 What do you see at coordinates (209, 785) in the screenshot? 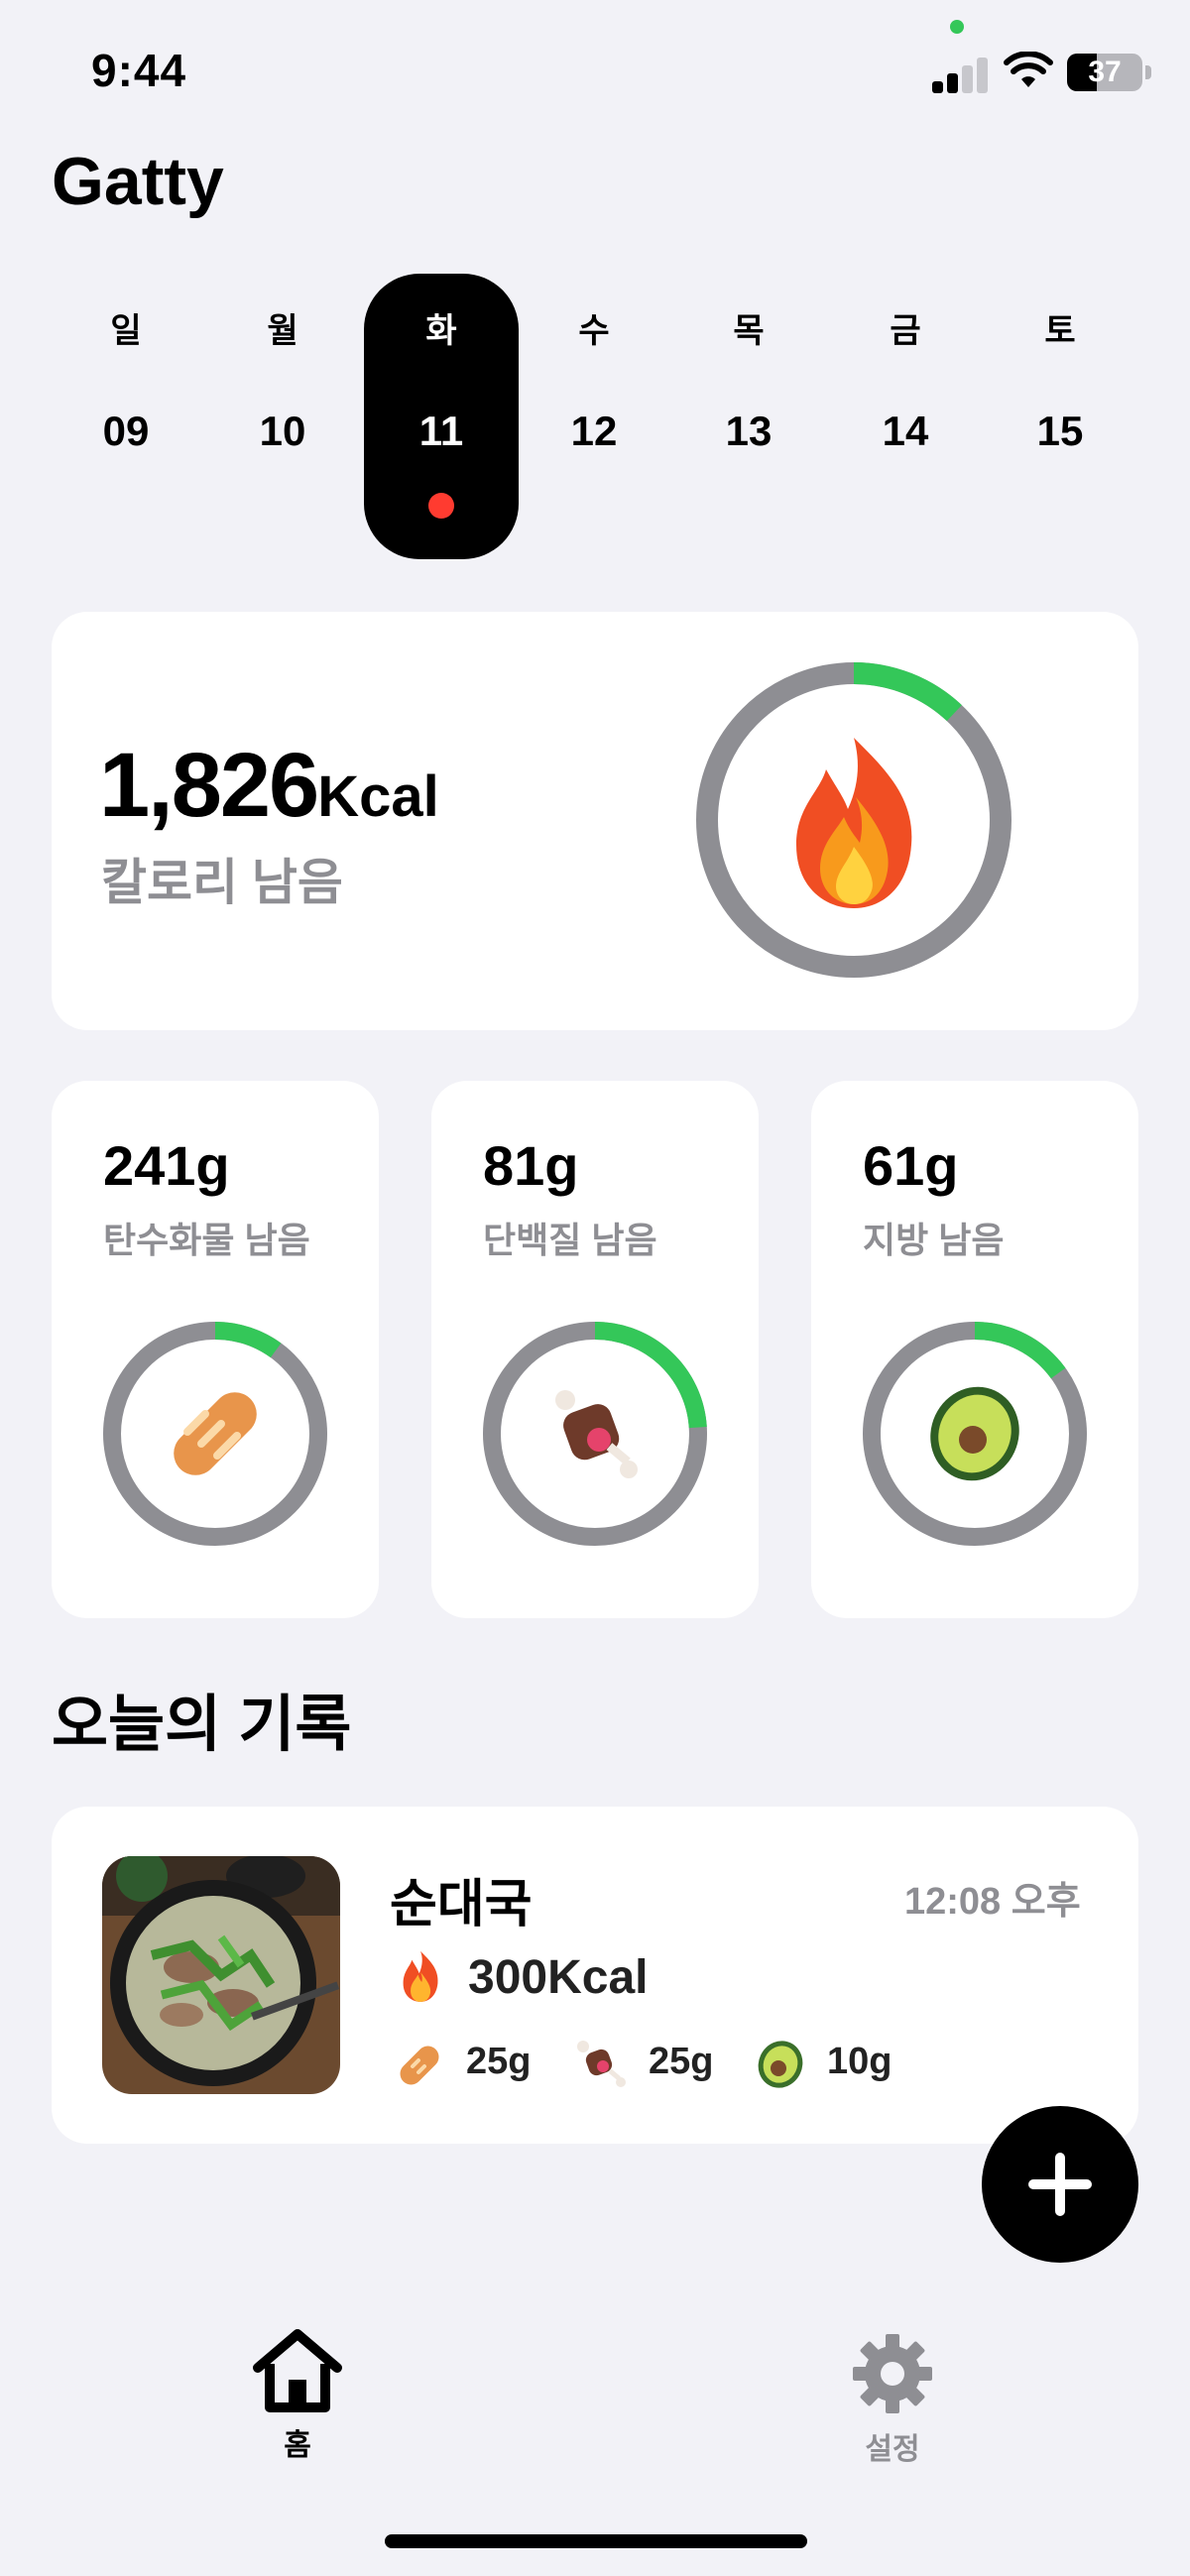
I see `calorie-value: 1,826` at bounding box center [209, 785].